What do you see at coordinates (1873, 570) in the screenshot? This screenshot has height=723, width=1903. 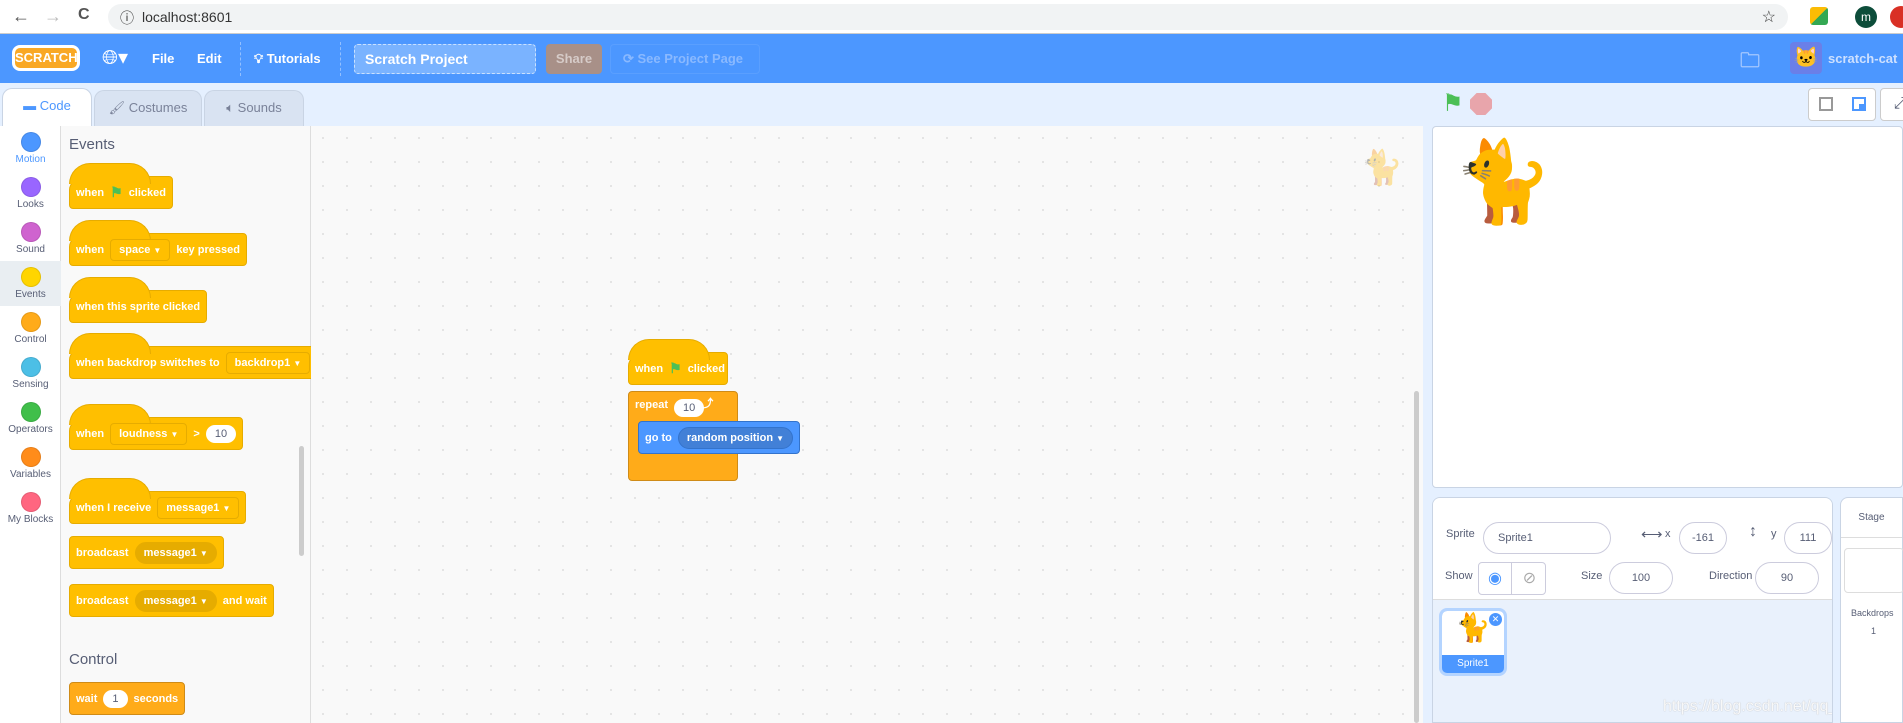 I see `stage-thumbnail` at bounding box center [1873, 570].